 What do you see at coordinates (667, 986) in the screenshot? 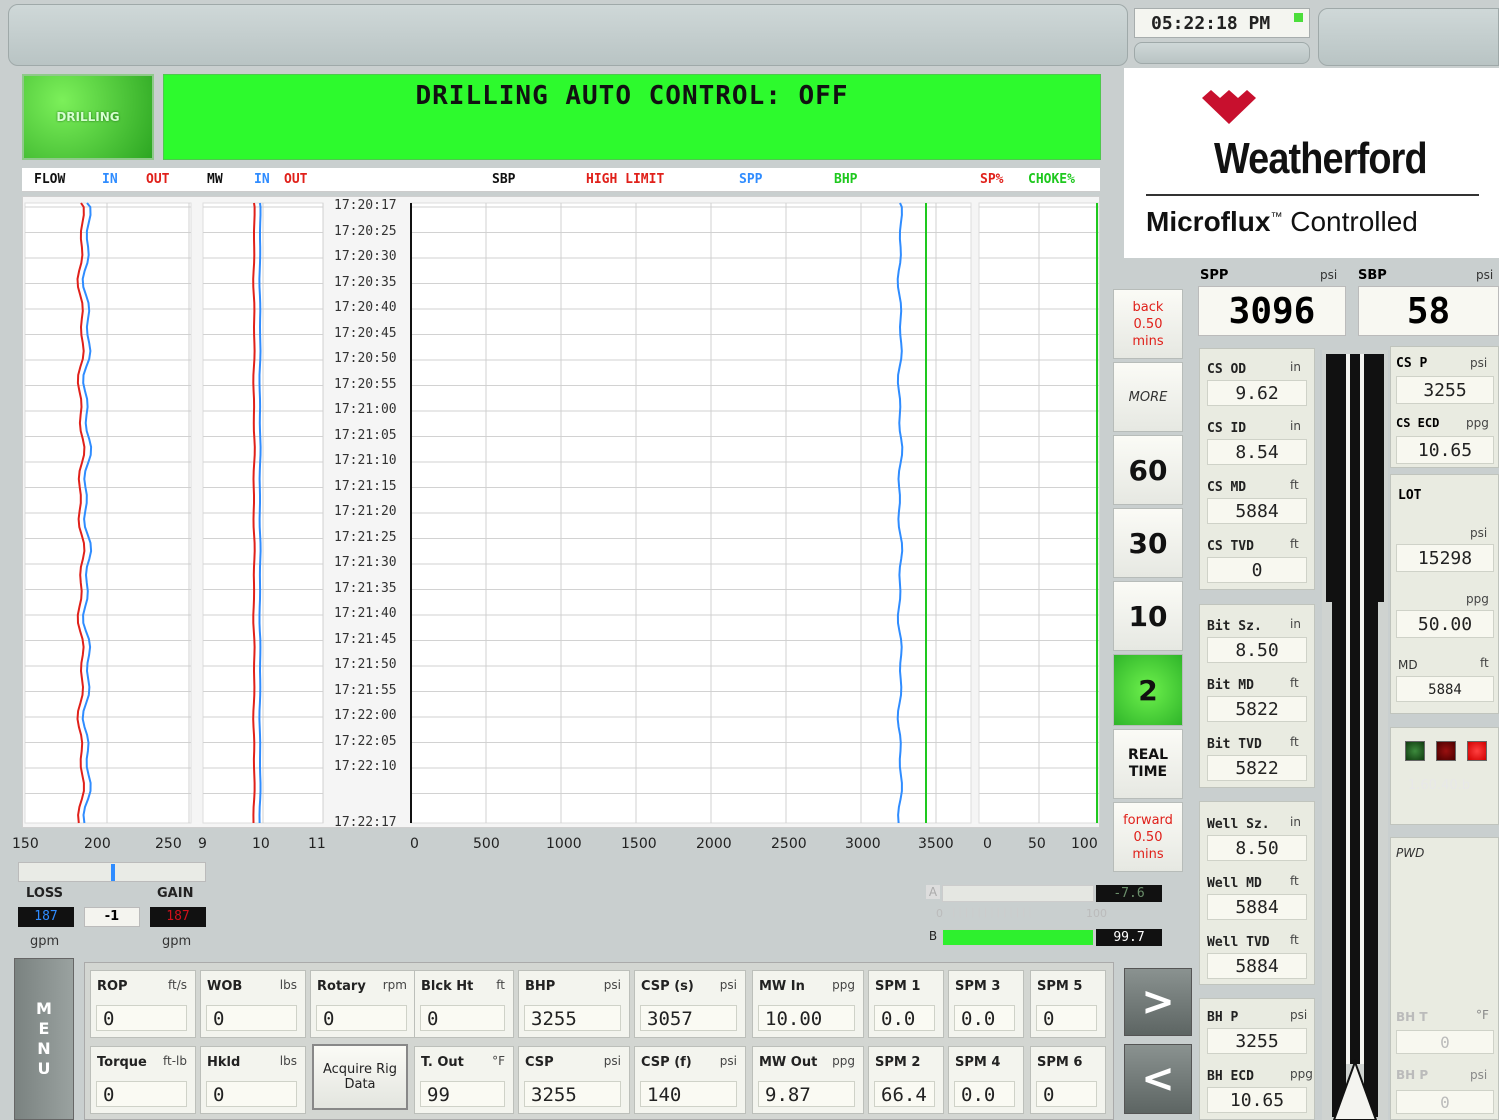
I see `cell-label: CSP (s)` at bounding box center [667, 986].